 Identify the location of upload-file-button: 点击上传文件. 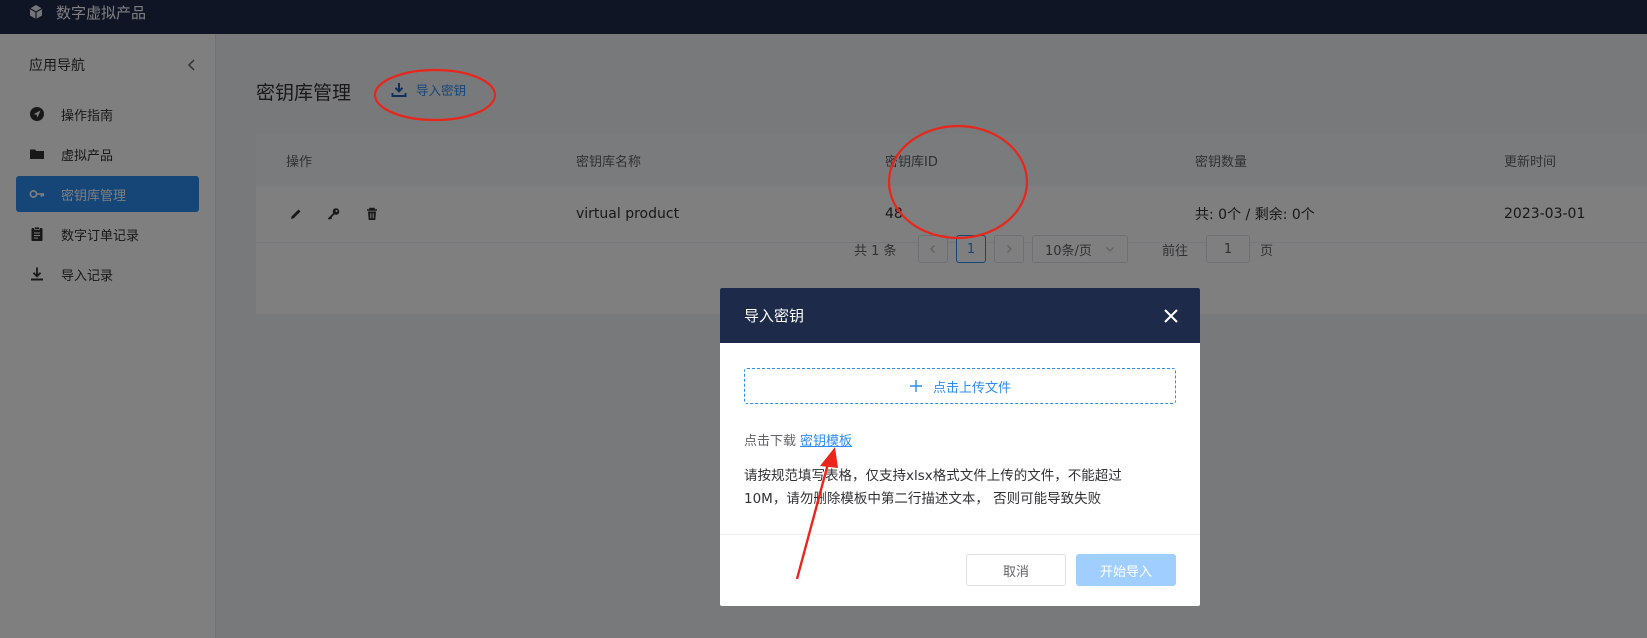
(960, 386).